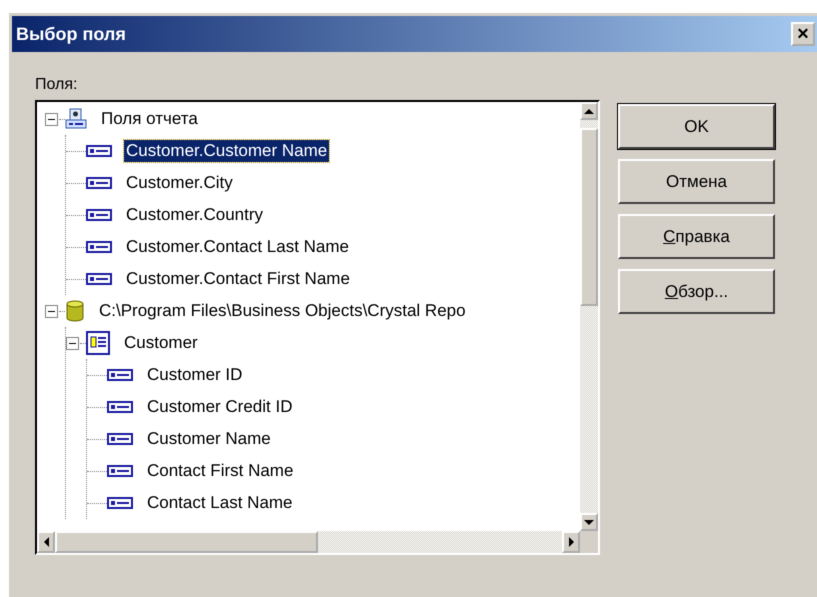  What do you see at coordinates (76, 119) in the screenshot?
I see `report-fields-icon` at bounding box center [76, 119].